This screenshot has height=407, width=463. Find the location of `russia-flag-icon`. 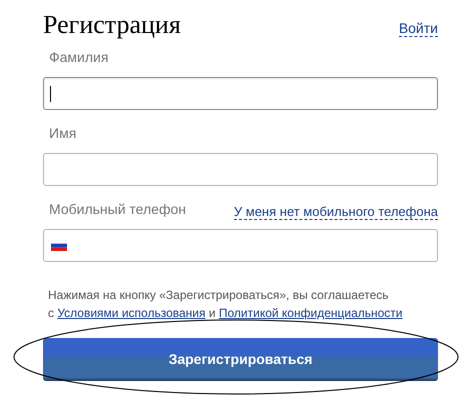

russia-flag-icon is located at coordinates (59, 245).